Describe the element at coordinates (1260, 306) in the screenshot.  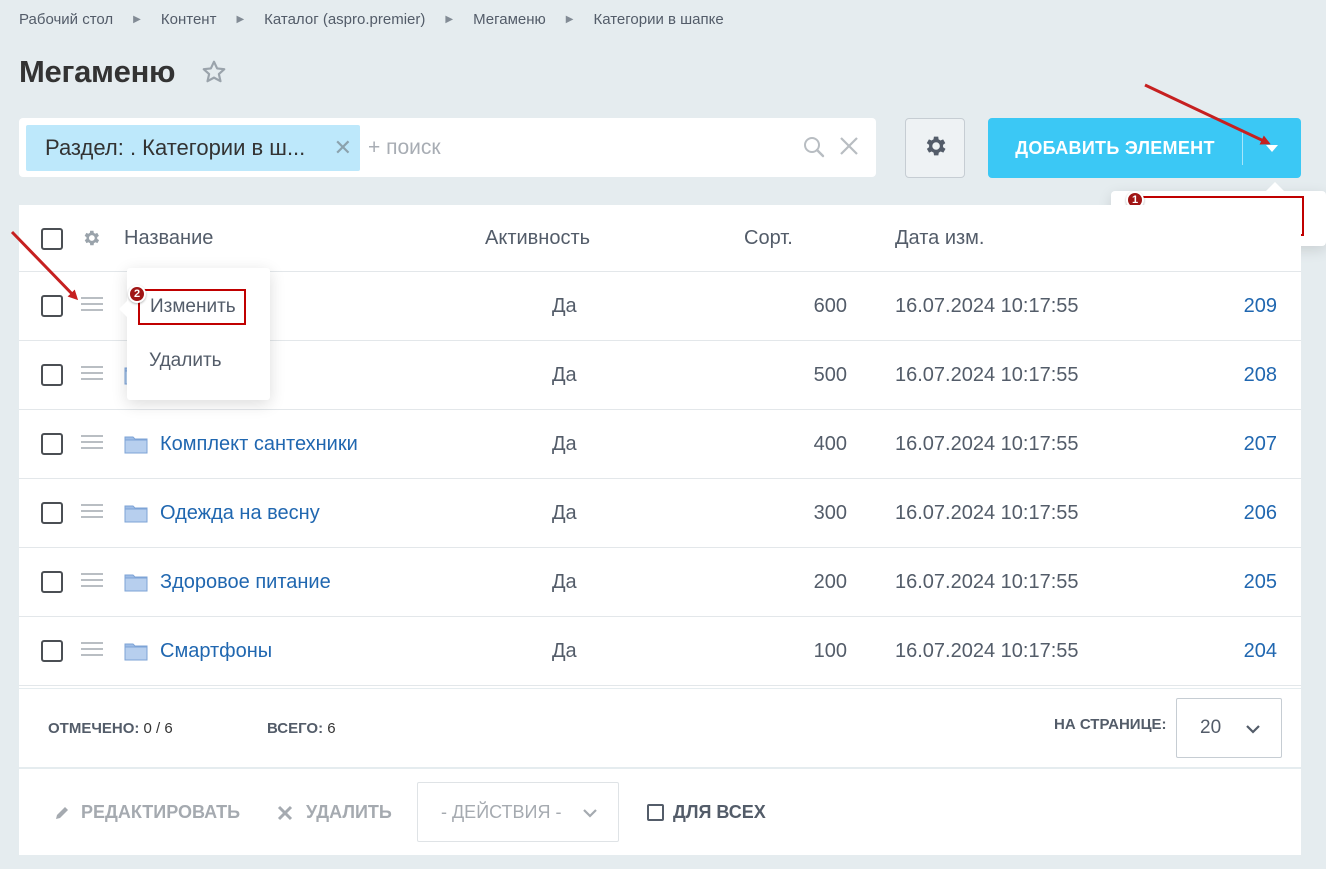
I see `row-id-link: 209` at that location.